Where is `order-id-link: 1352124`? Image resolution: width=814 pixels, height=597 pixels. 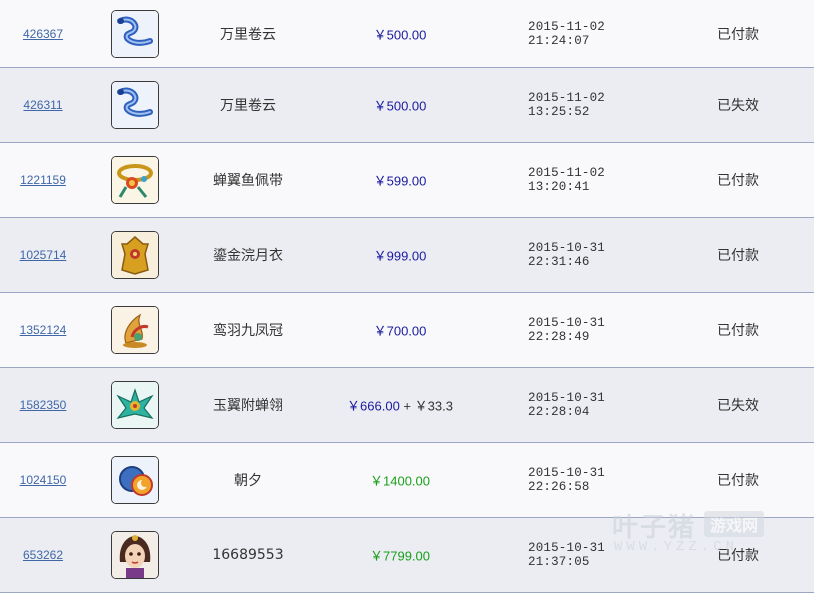 order-id-link: 1352124 is located at coordinates (43, 330).